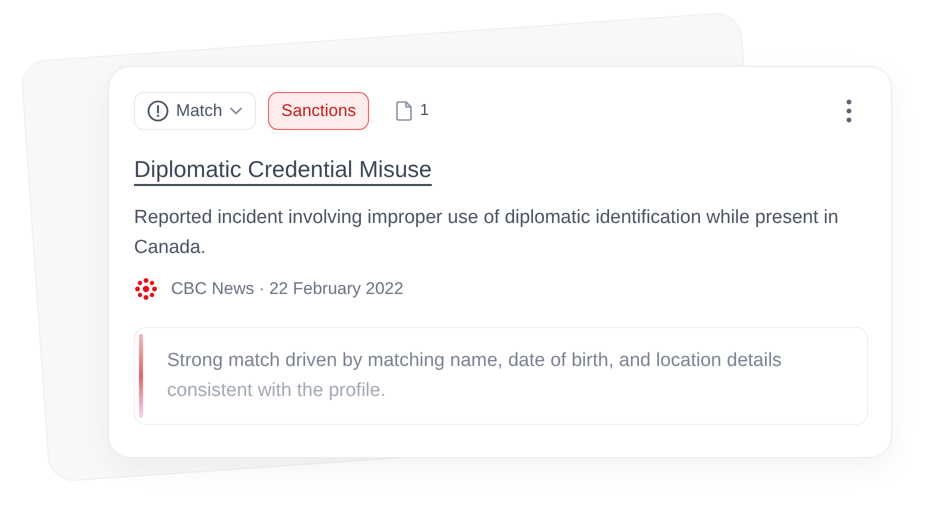 Image resolution: width=930 pixels, height=527 pixels. Describe the element at coordinates (849, 111) in the screenshot. I see `more-icon` at that location.